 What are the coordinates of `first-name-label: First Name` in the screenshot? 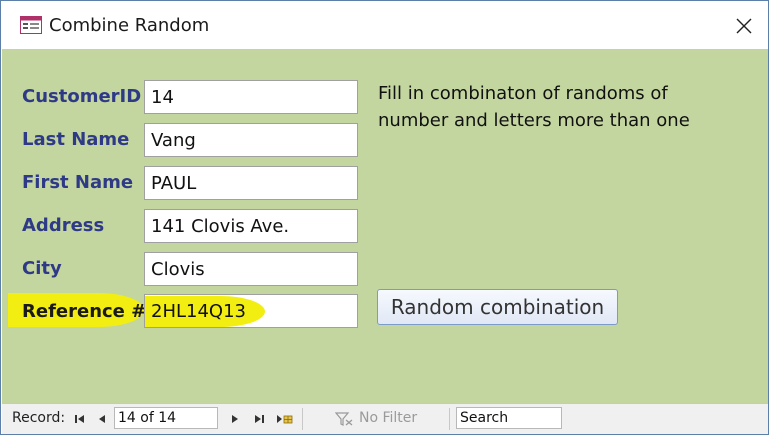 It's located at (78, 182).